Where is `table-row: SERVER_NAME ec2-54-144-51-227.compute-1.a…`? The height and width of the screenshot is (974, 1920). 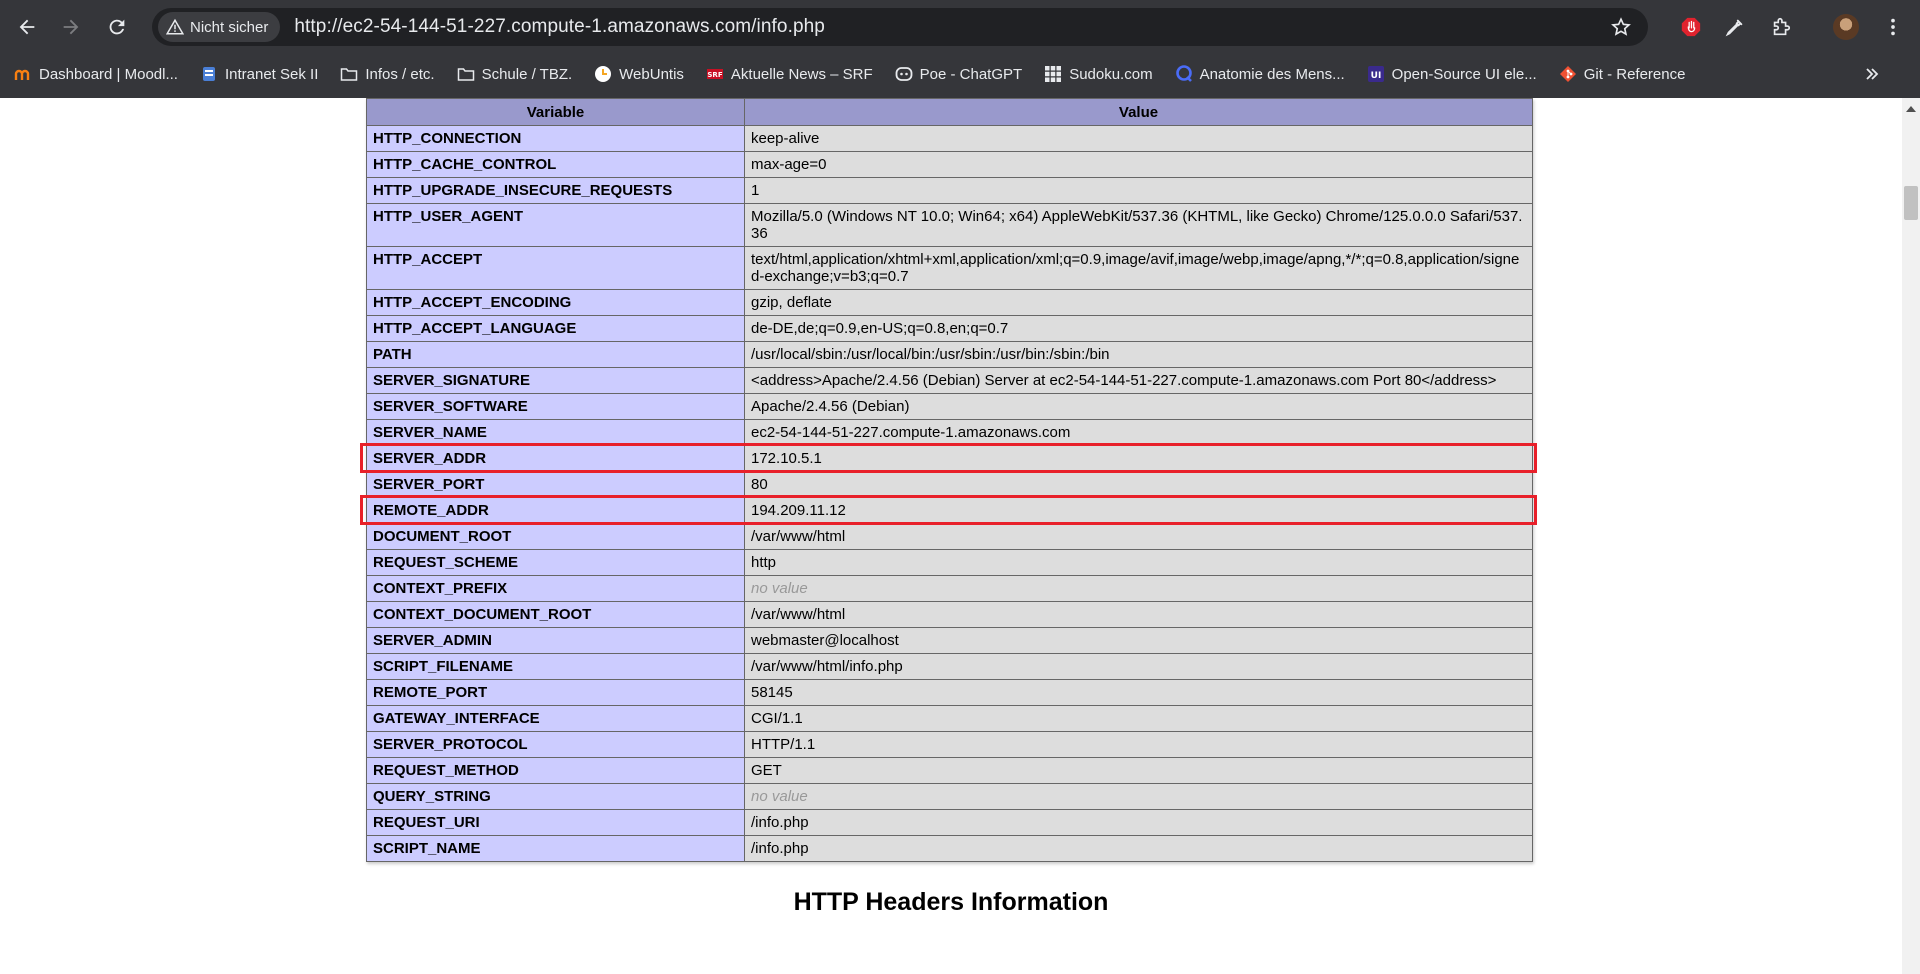 table-row: SERVER_NAME ec2-54-144-51-227.compute-1.a… is located at coordinates (949, 432).